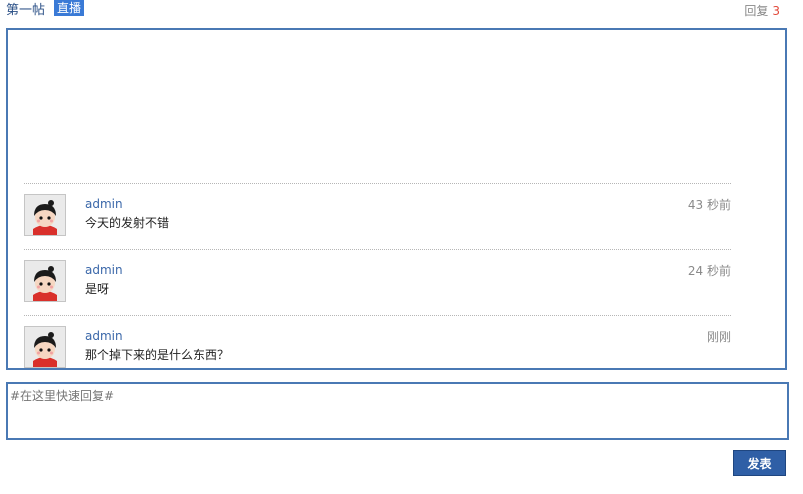  I want to click on post-time: 24 秒前, so click(709, 271).